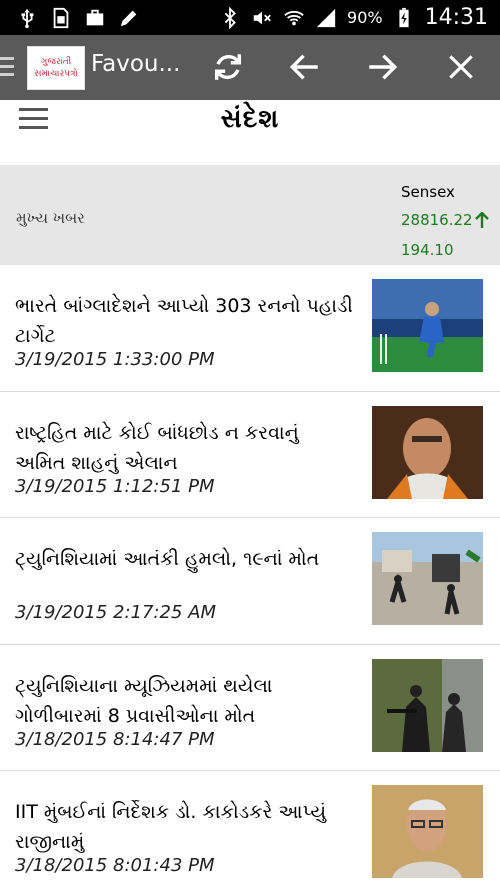  Describe the element at coordinates (115, 612) in the screenshot. I see `news-time: 3/19/2015 2:17:25 AM` at that location.